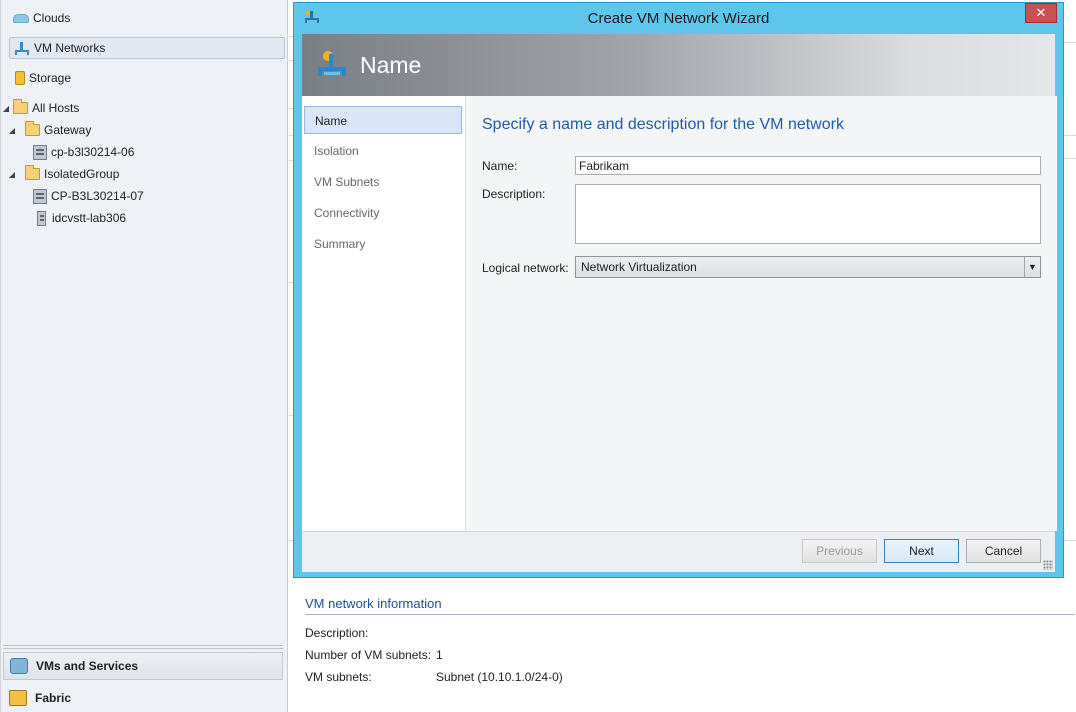 Image resolution: width=1076 pixels, height=712 pixels. I want to click on details-subnet-count-value: 1, so click(439, 655).